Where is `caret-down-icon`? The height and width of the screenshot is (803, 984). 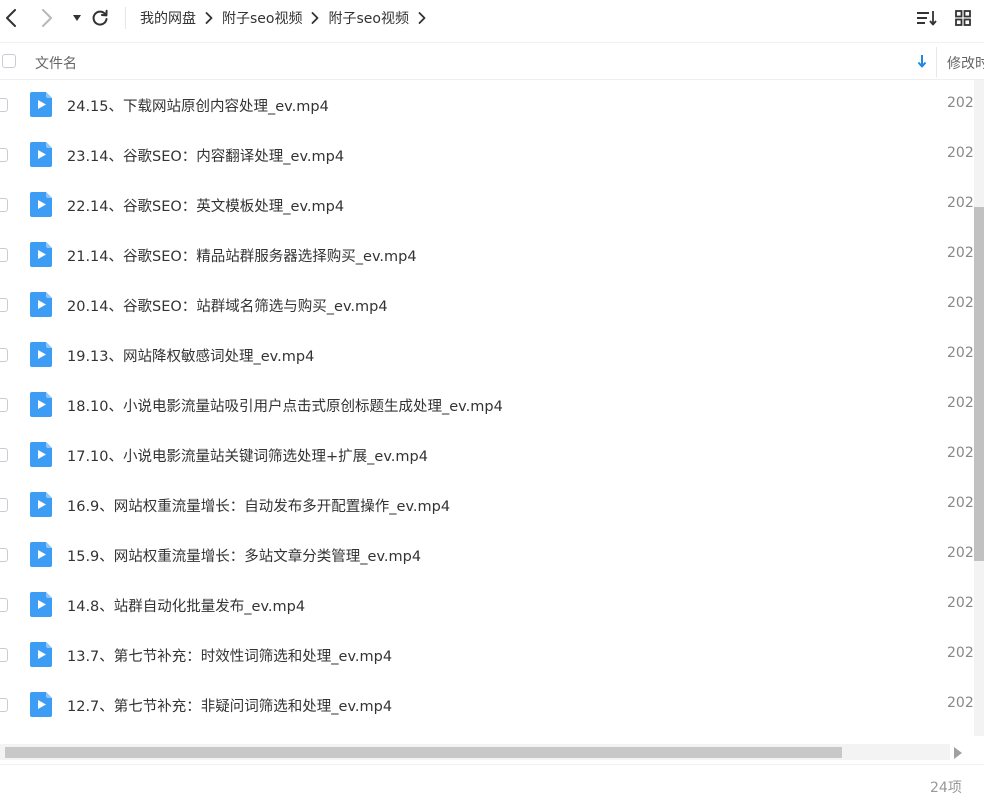 caret-down-icon is located at coordinates (77, 18).